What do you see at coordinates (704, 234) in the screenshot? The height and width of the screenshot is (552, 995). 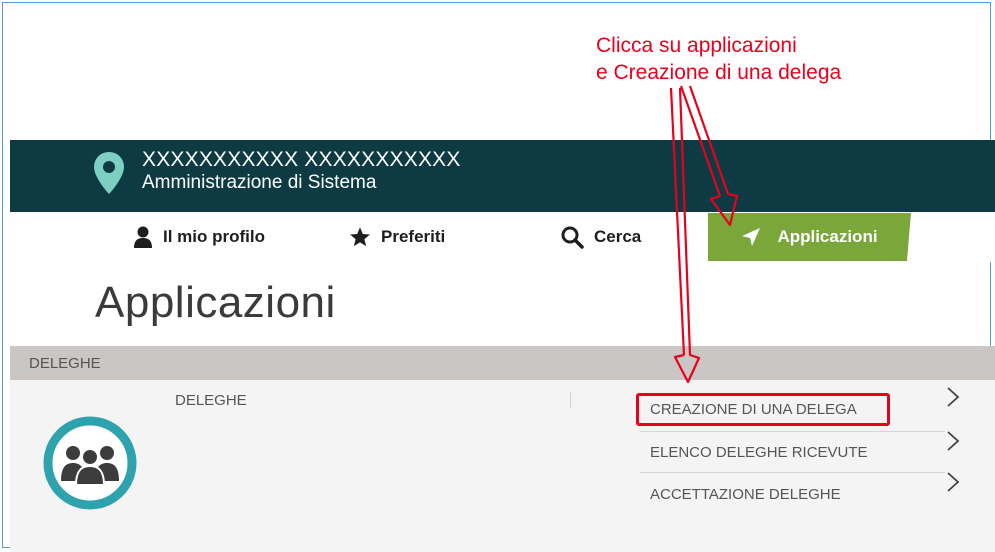 I see `annotation-arrows` at bounding box center [704, 234].